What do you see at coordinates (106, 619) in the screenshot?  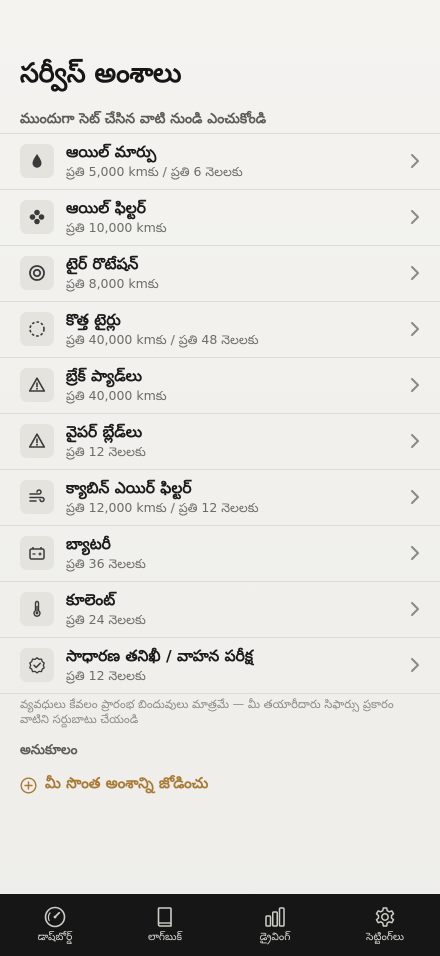 I see `item-interval: ప్రతి 24 నెలలకు` at bounding box center [106, 619].